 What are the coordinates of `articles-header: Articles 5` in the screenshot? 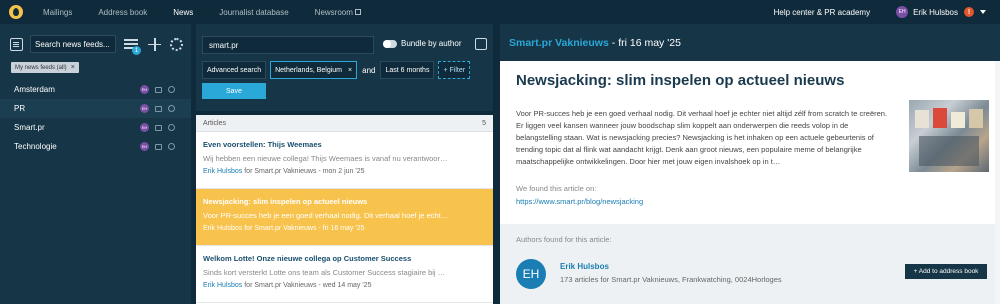 It's located at (344, 123).